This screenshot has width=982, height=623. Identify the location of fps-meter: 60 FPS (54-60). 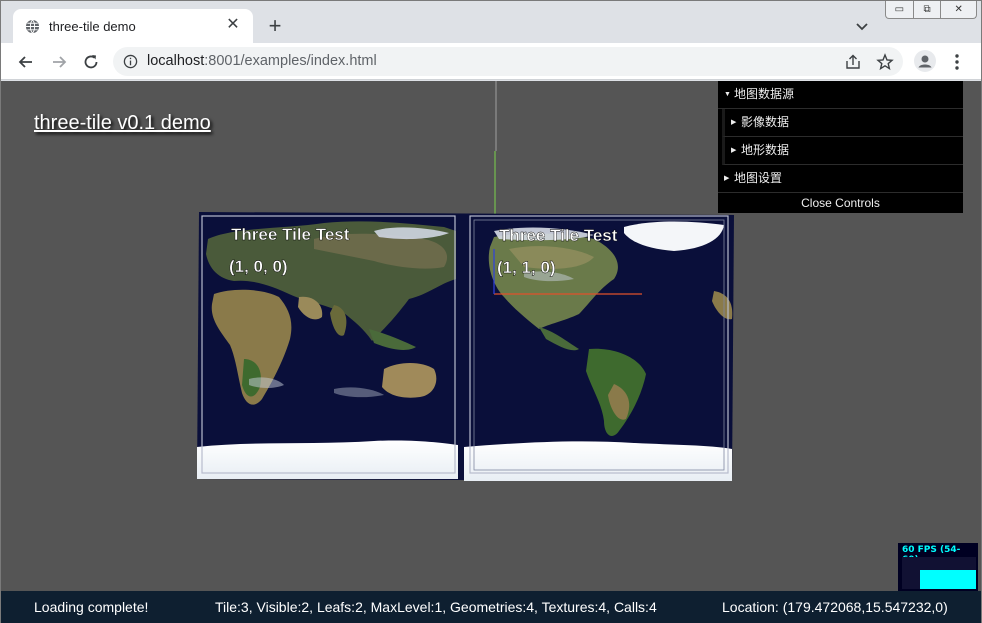
(938, 567).